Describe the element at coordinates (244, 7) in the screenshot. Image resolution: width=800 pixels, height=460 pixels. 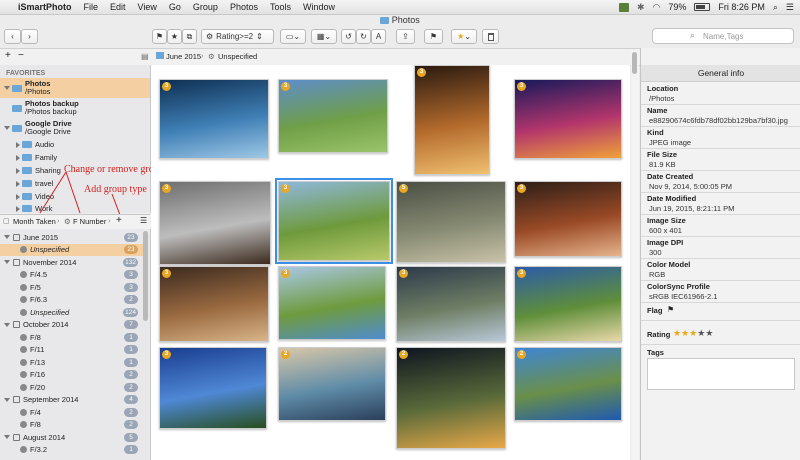
I see `menu-photos: Photos` at that location.